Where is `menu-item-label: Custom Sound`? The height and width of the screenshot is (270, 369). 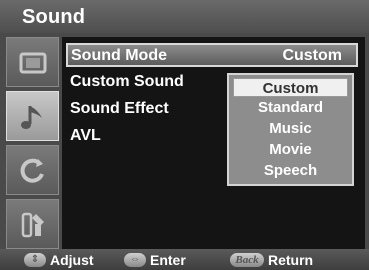 menu-item-label: Custom Sound is located at coordinates (127, 81).